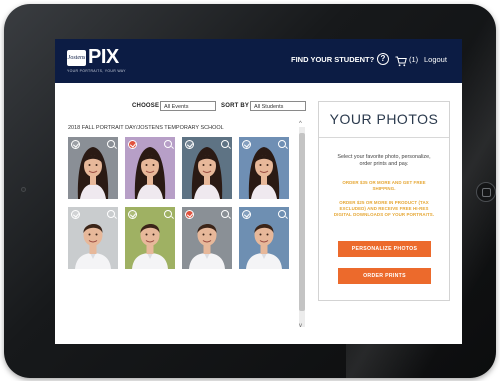 This screenshot has height=381, width=500. What do you see at coordinates (188, 106) in the screenshot?
I see `event-select: All Events` at bounding box center [188, 106].